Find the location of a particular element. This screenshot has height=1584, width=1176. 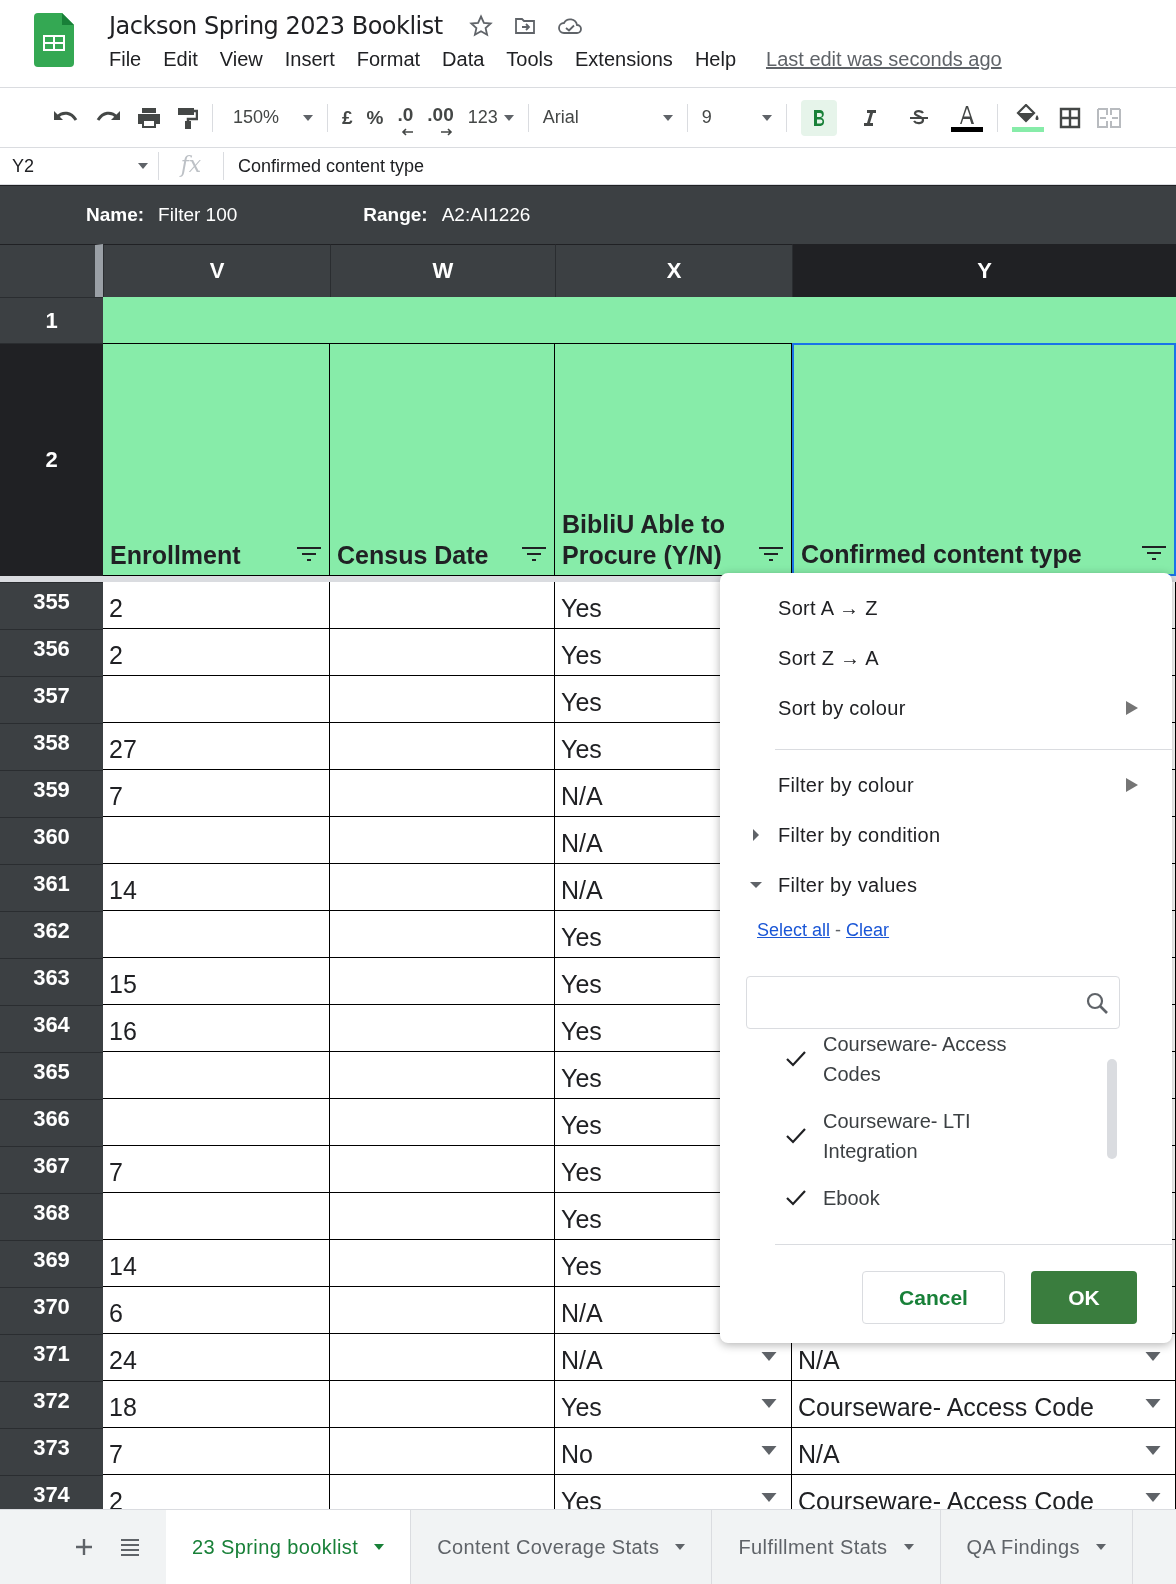

percent-button: % is located at coordinates (375, 117).